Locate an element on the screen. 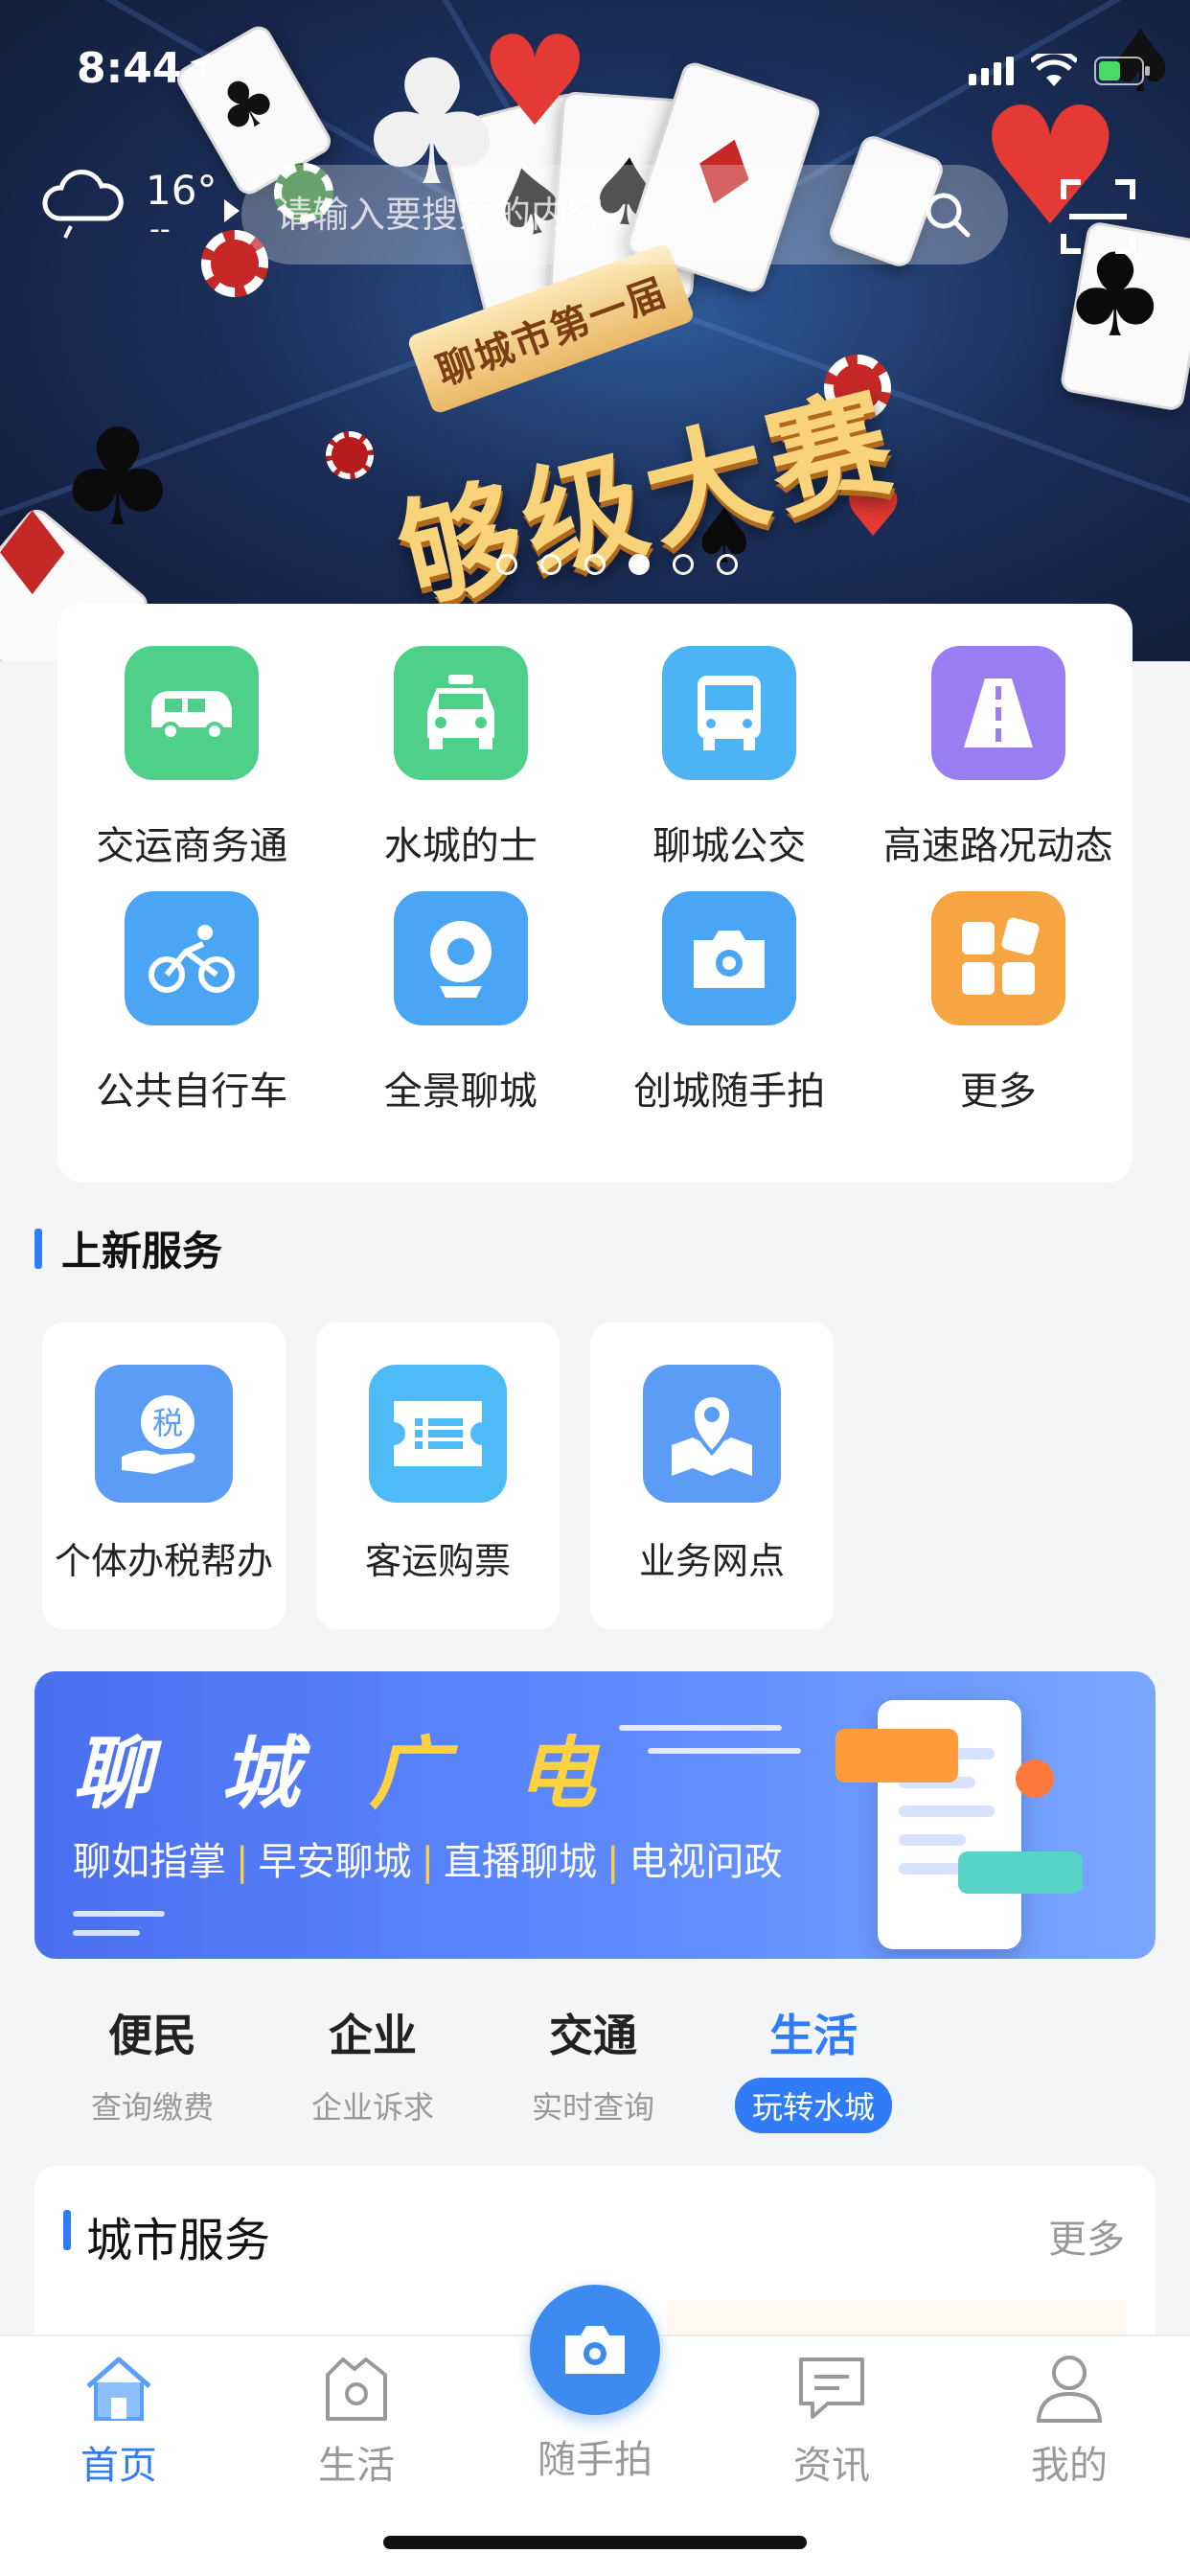  broadcast-promo-banner: 聊 城 广 电 聊如指掌 | 早安聊城 | 直播聊城 | 电视问政 is located at coordinates (595, 1815).